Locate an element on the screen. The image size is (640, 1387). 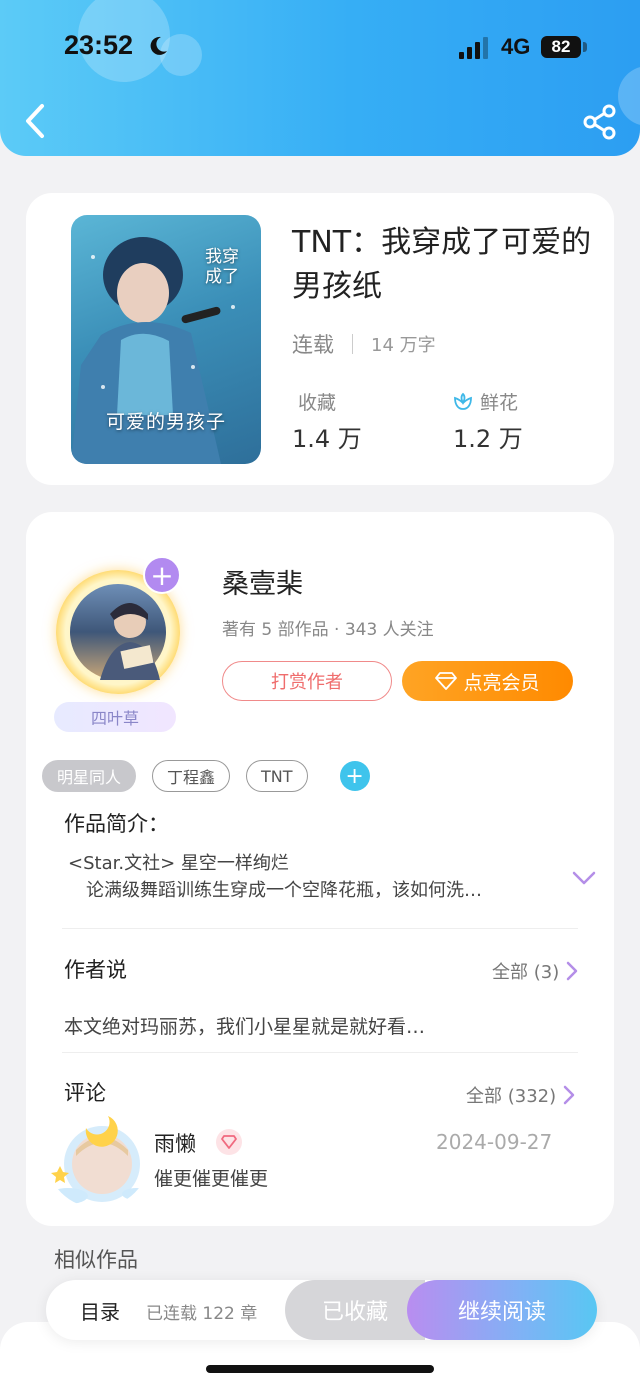
chapter-count: 已连载 122 章 is located at coordinates (202, 1314).